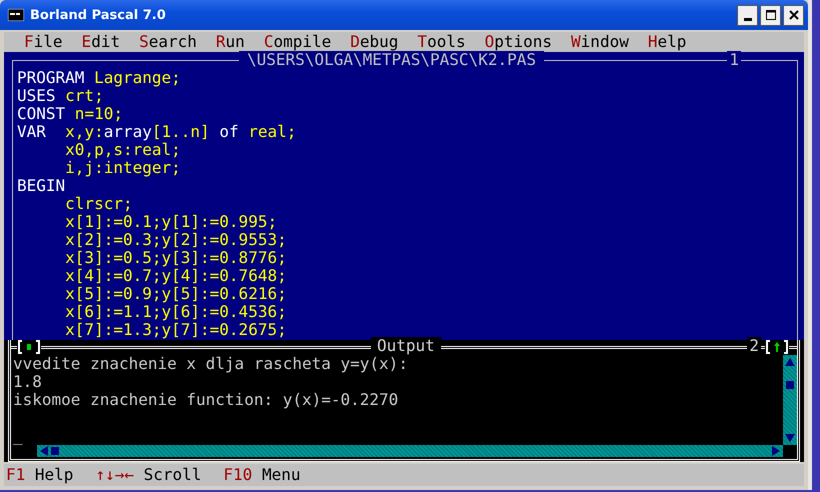 This screenshot has width=820, height=492. Describe the element at coordinates (43, 42) in the screenshot. I see `menu-item: File` at that location.